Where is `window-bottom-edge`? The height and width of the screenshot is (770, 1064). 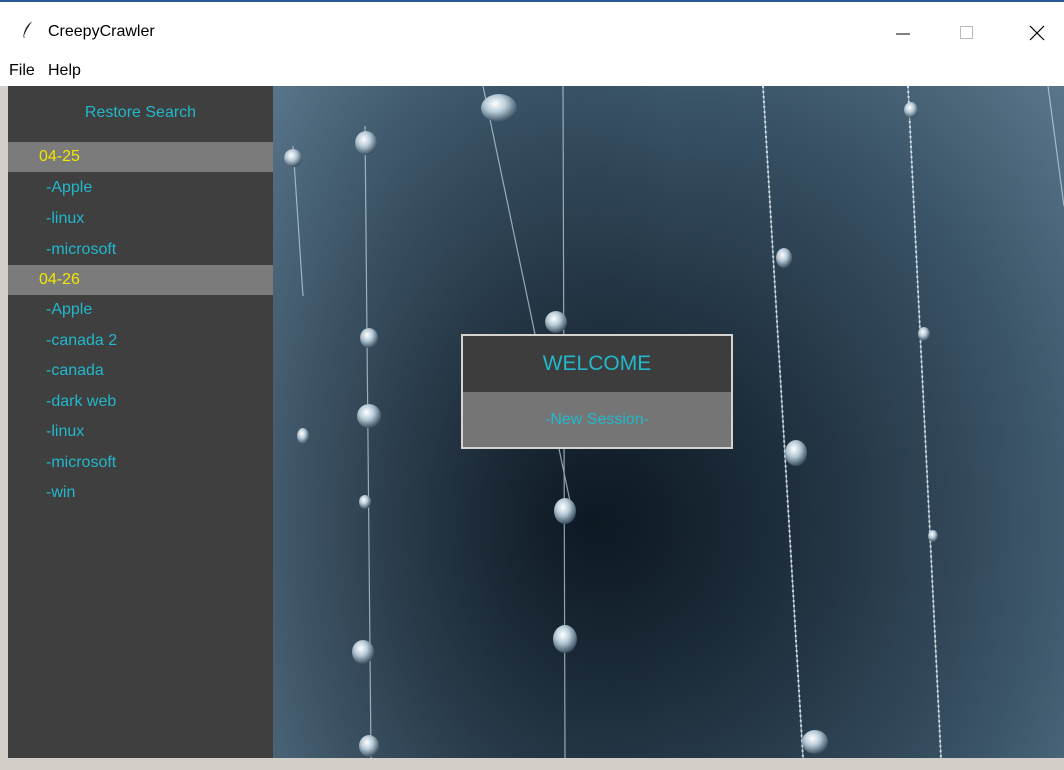
window-bottom-edge is located at coordinates (532, 764).